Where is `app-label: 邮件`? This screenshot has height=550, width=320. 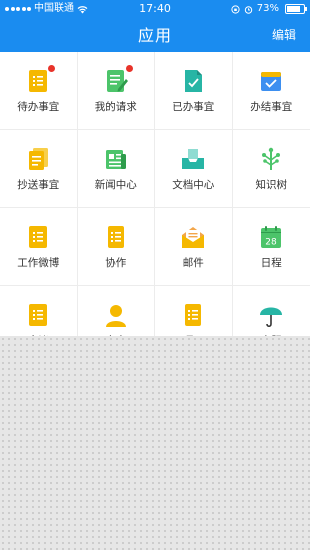
app-label: 邮件 is located at coordinates (193, 263).